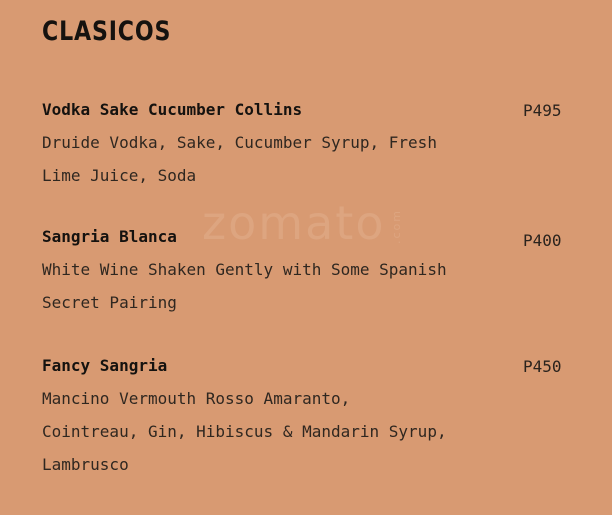 The height and width of the screenshot is (515, 612). What do you see at coordinates (542, 240) in the screenshot?
I see `item-price: P400` at bounding box center [542, 240].